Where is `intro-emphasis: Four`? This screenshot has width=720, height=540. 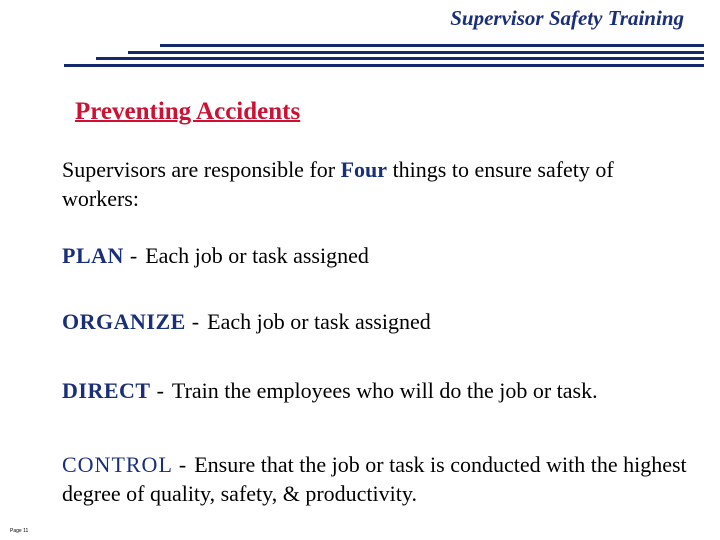
intro-emphasis: Four is located at coordinates (364, 169).